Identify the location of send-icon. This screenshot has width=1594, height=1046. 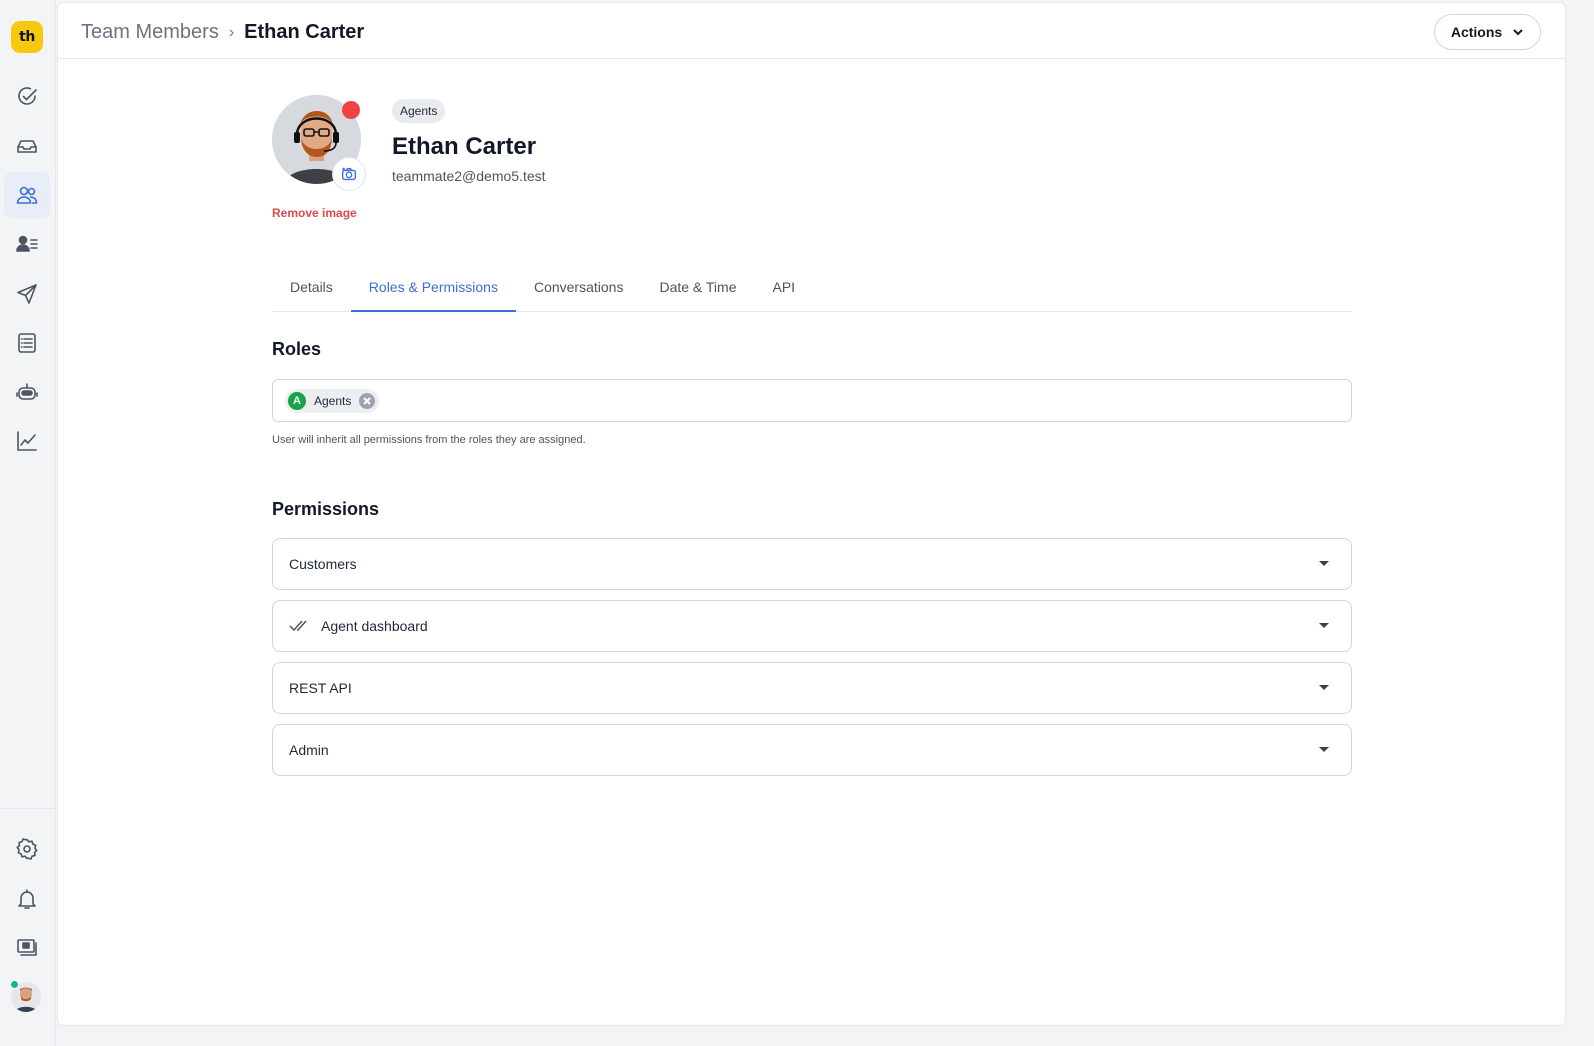
(27, 294).